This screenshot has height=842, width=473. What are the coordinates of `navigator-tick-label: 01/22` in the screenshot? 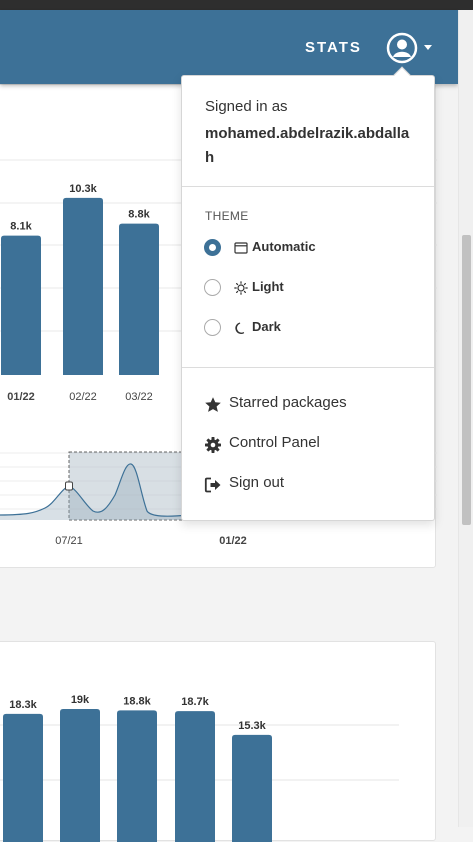 It's located at (233, 541).